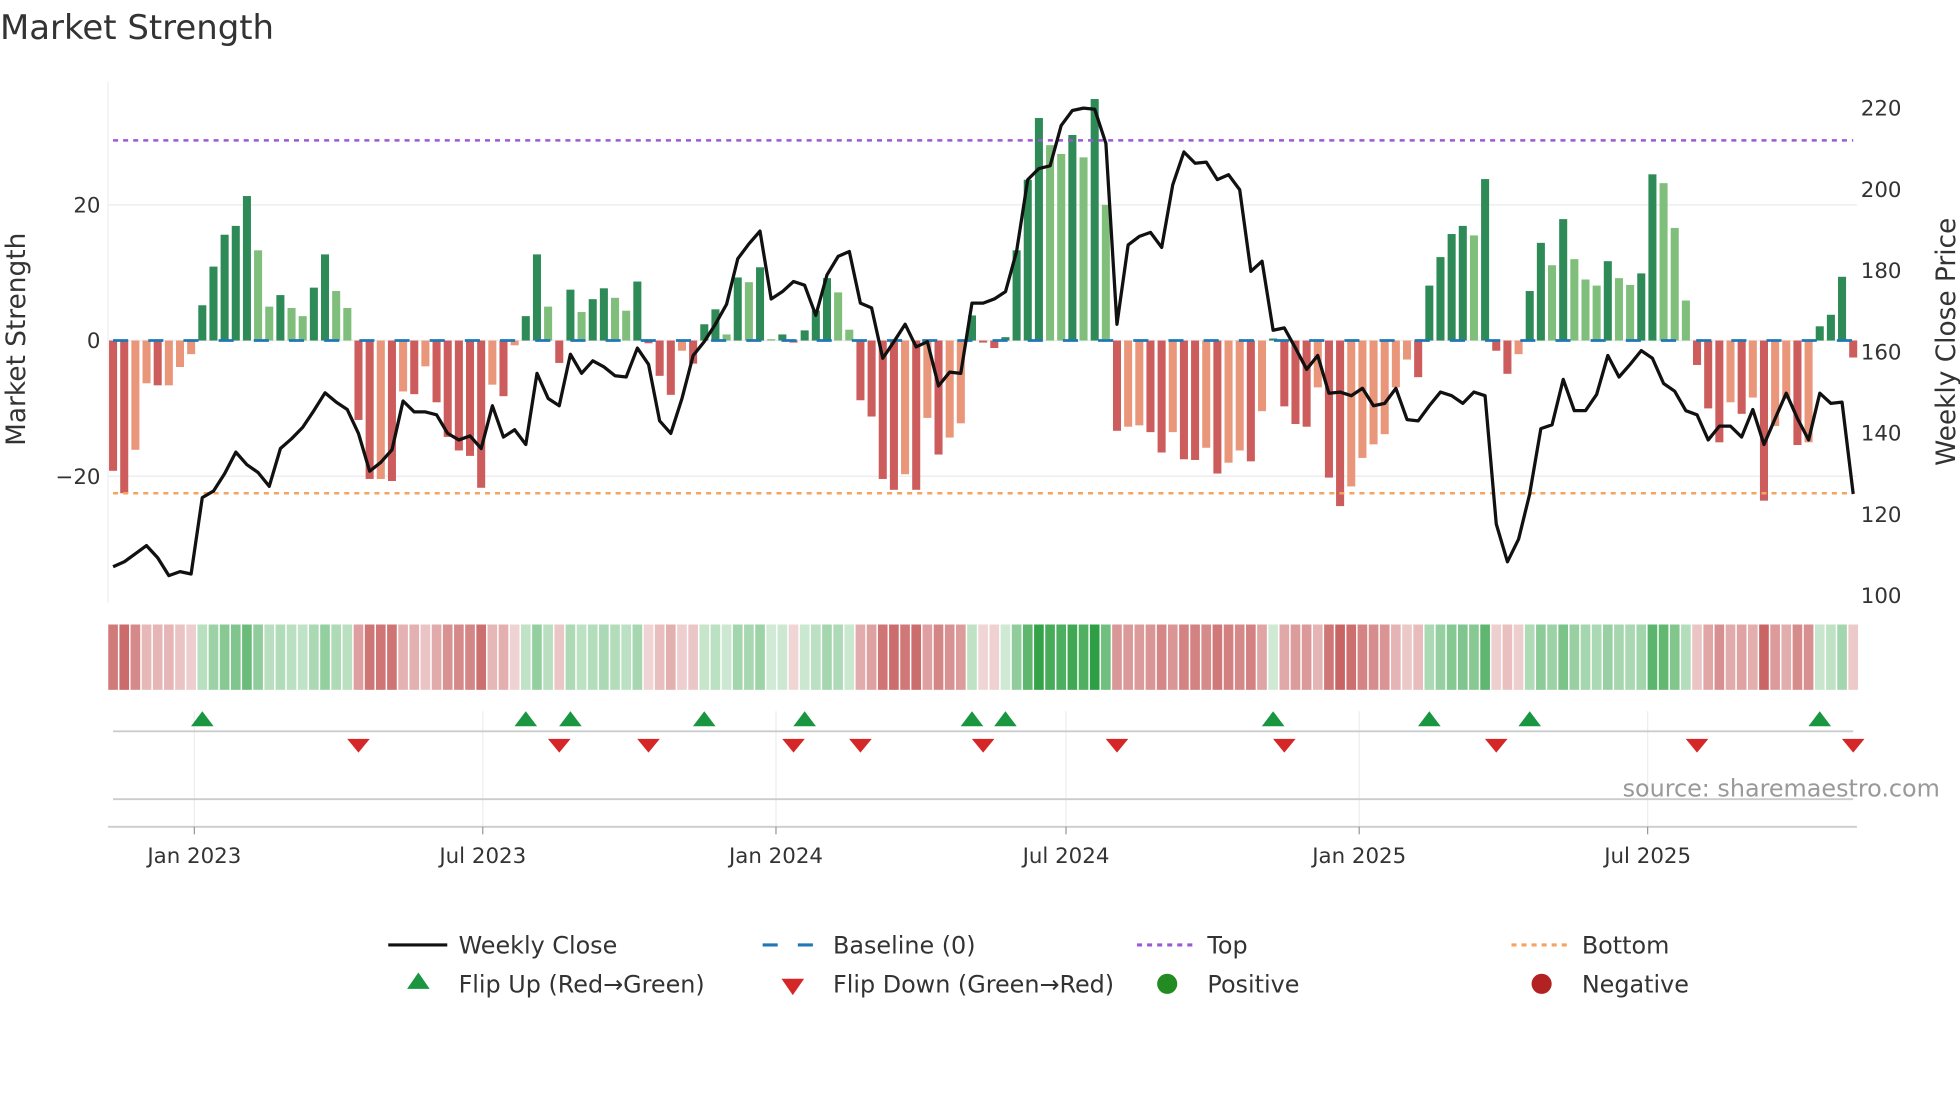 The image size is (1960, 1102). I want to click on x-tick-label: Jan 2023, so click(193, 856).